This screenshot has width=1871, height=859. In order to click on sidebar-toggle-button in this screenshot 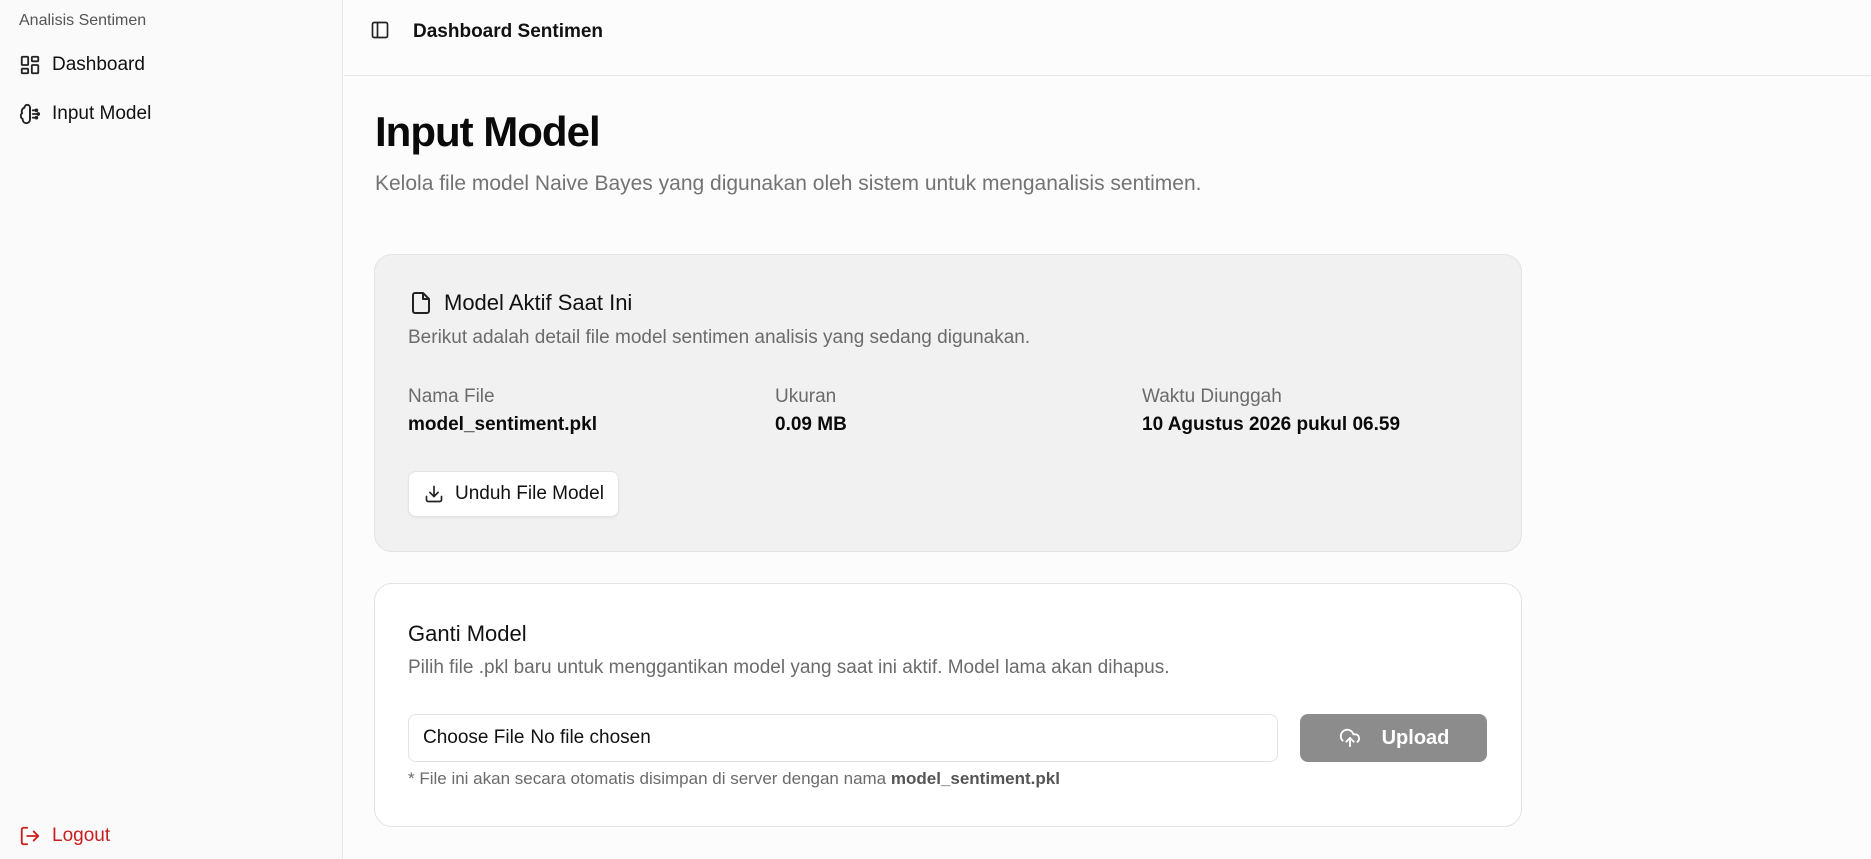, I will do `click(380, 32)`.